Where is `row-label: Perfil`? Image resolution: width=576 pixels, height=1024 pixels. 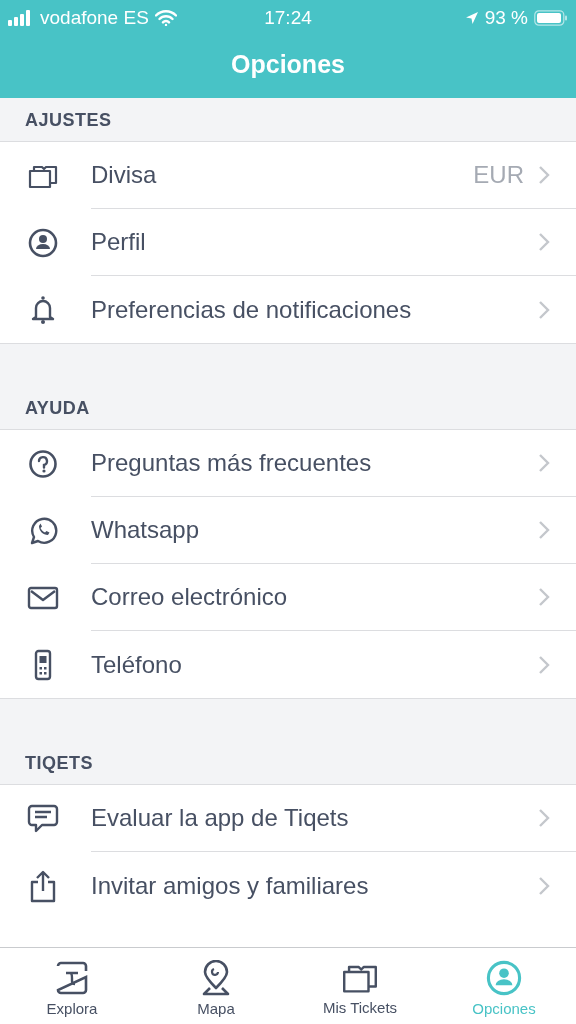
row-label: Perfil is located at coordinates (119, 242).